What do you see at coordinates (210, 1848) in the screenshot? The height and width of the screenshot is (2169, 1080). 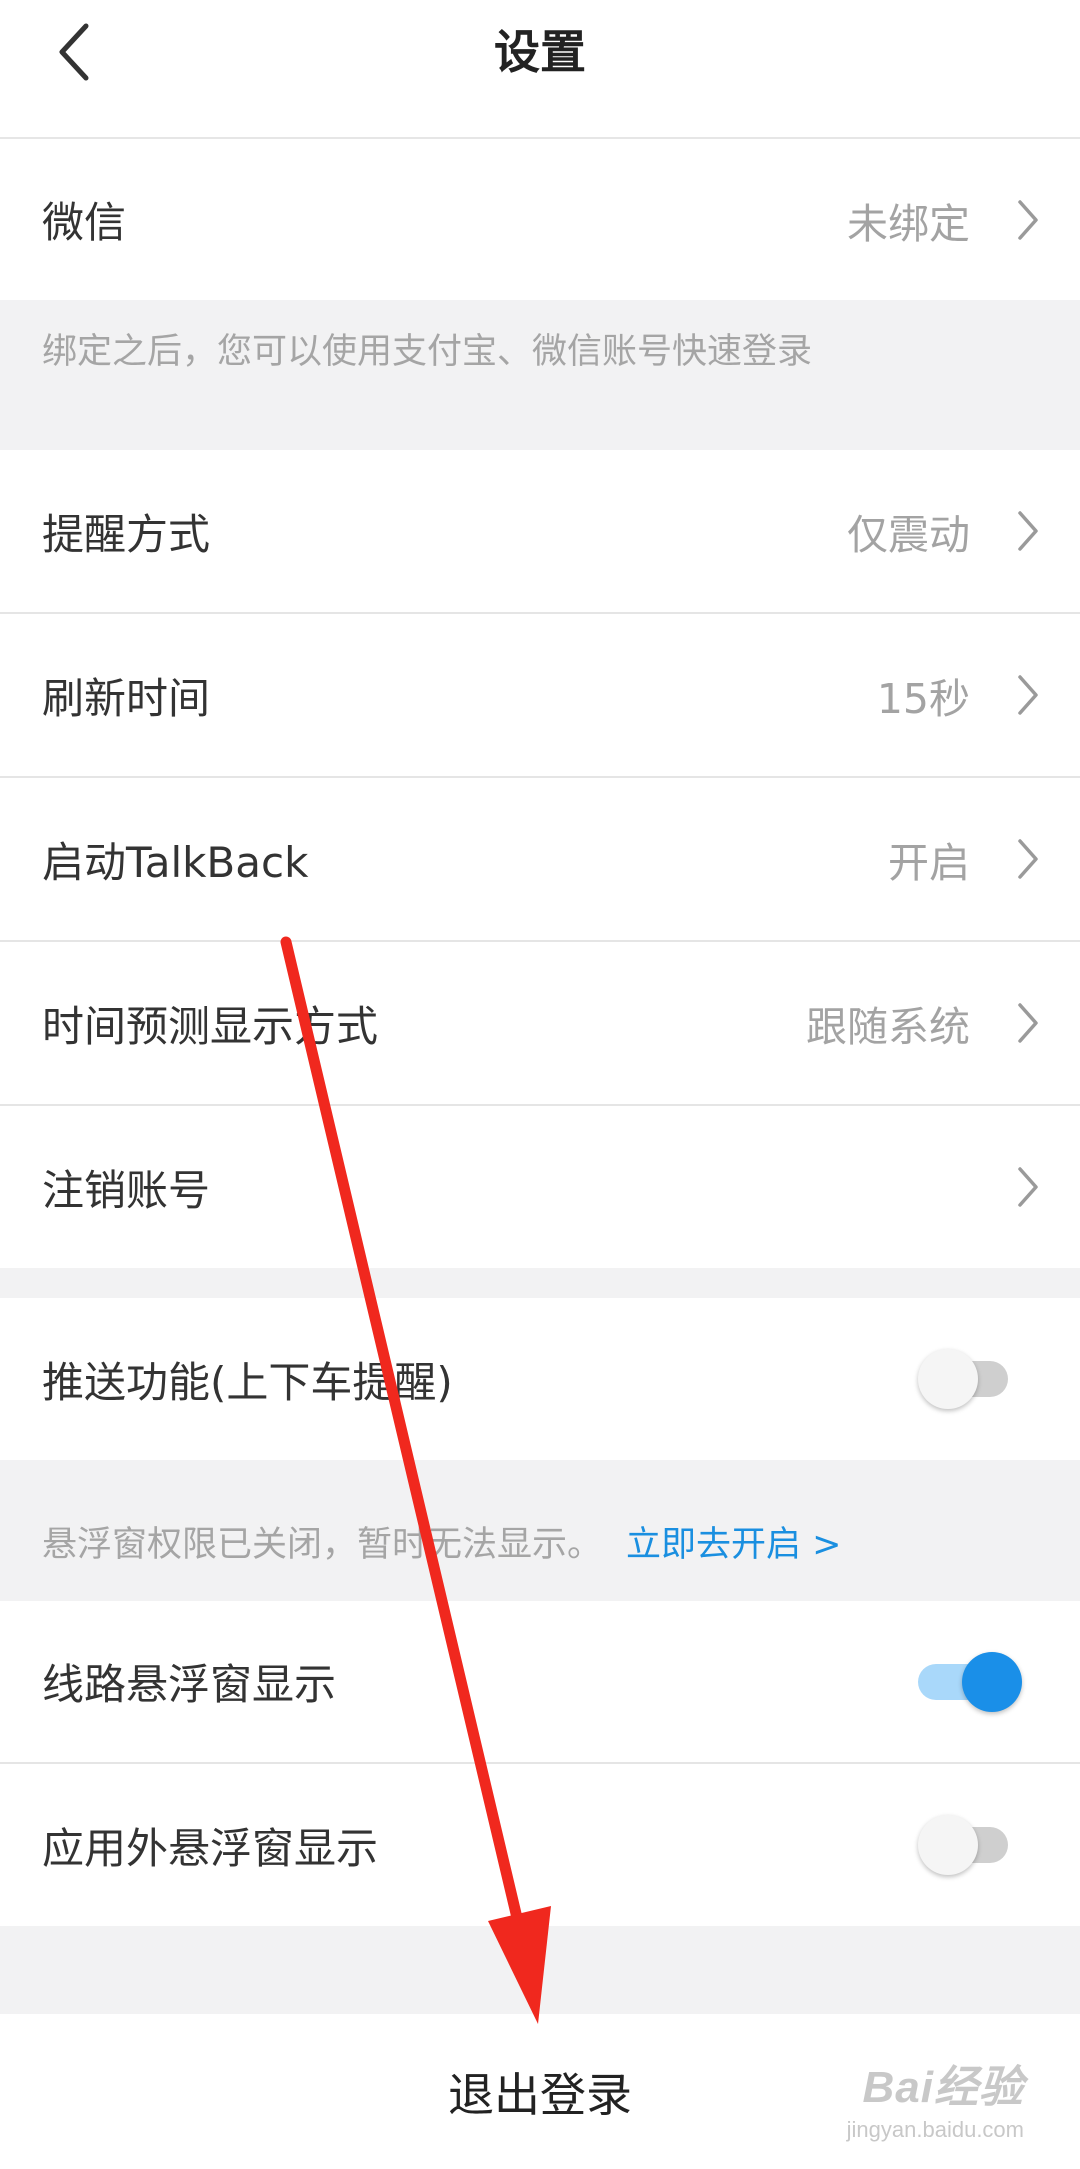 I see `external-float-label: 应用外悬浮窗显示` at bounding box center [210, 1848].